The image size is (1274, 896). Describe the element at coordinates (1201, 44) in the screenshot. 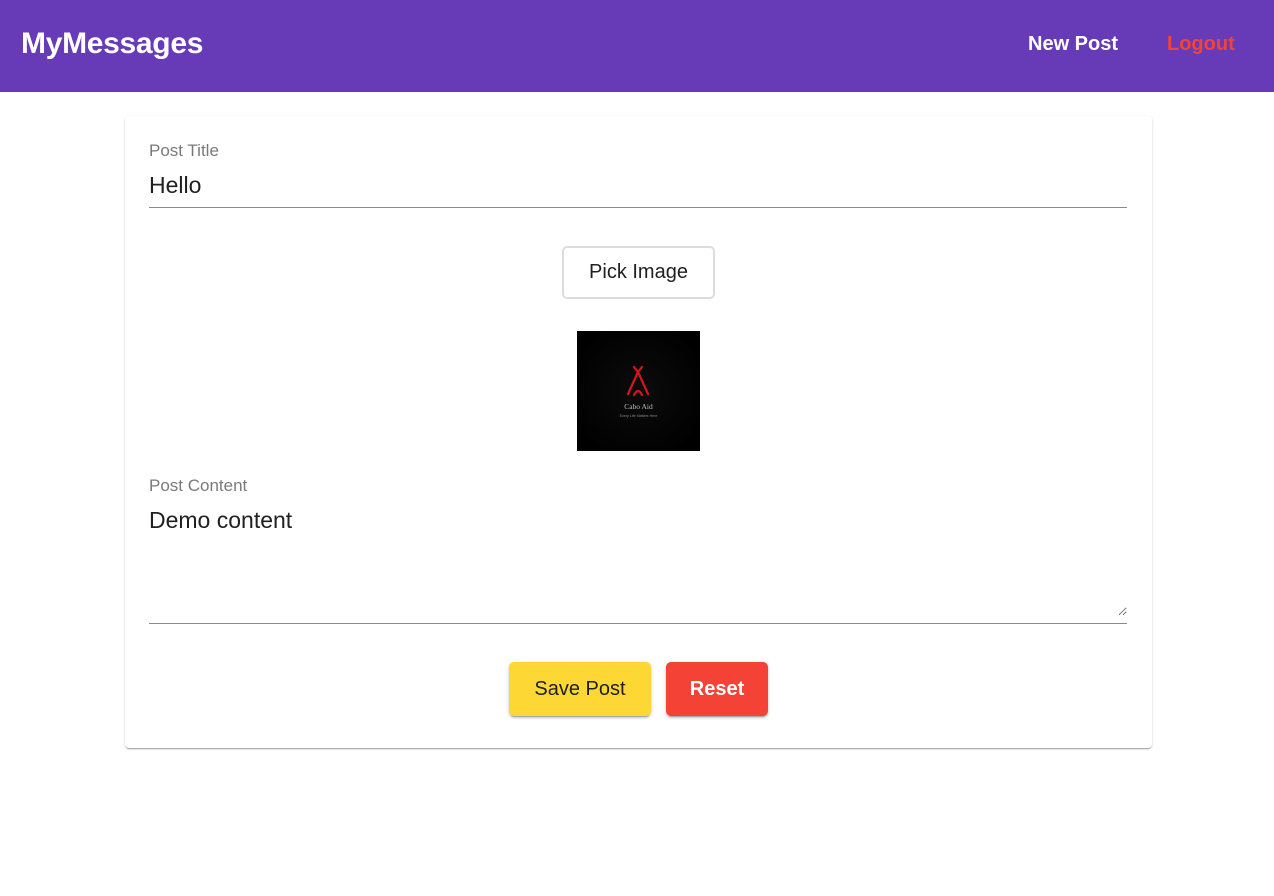

I see `logout-link: Logout` at that location.